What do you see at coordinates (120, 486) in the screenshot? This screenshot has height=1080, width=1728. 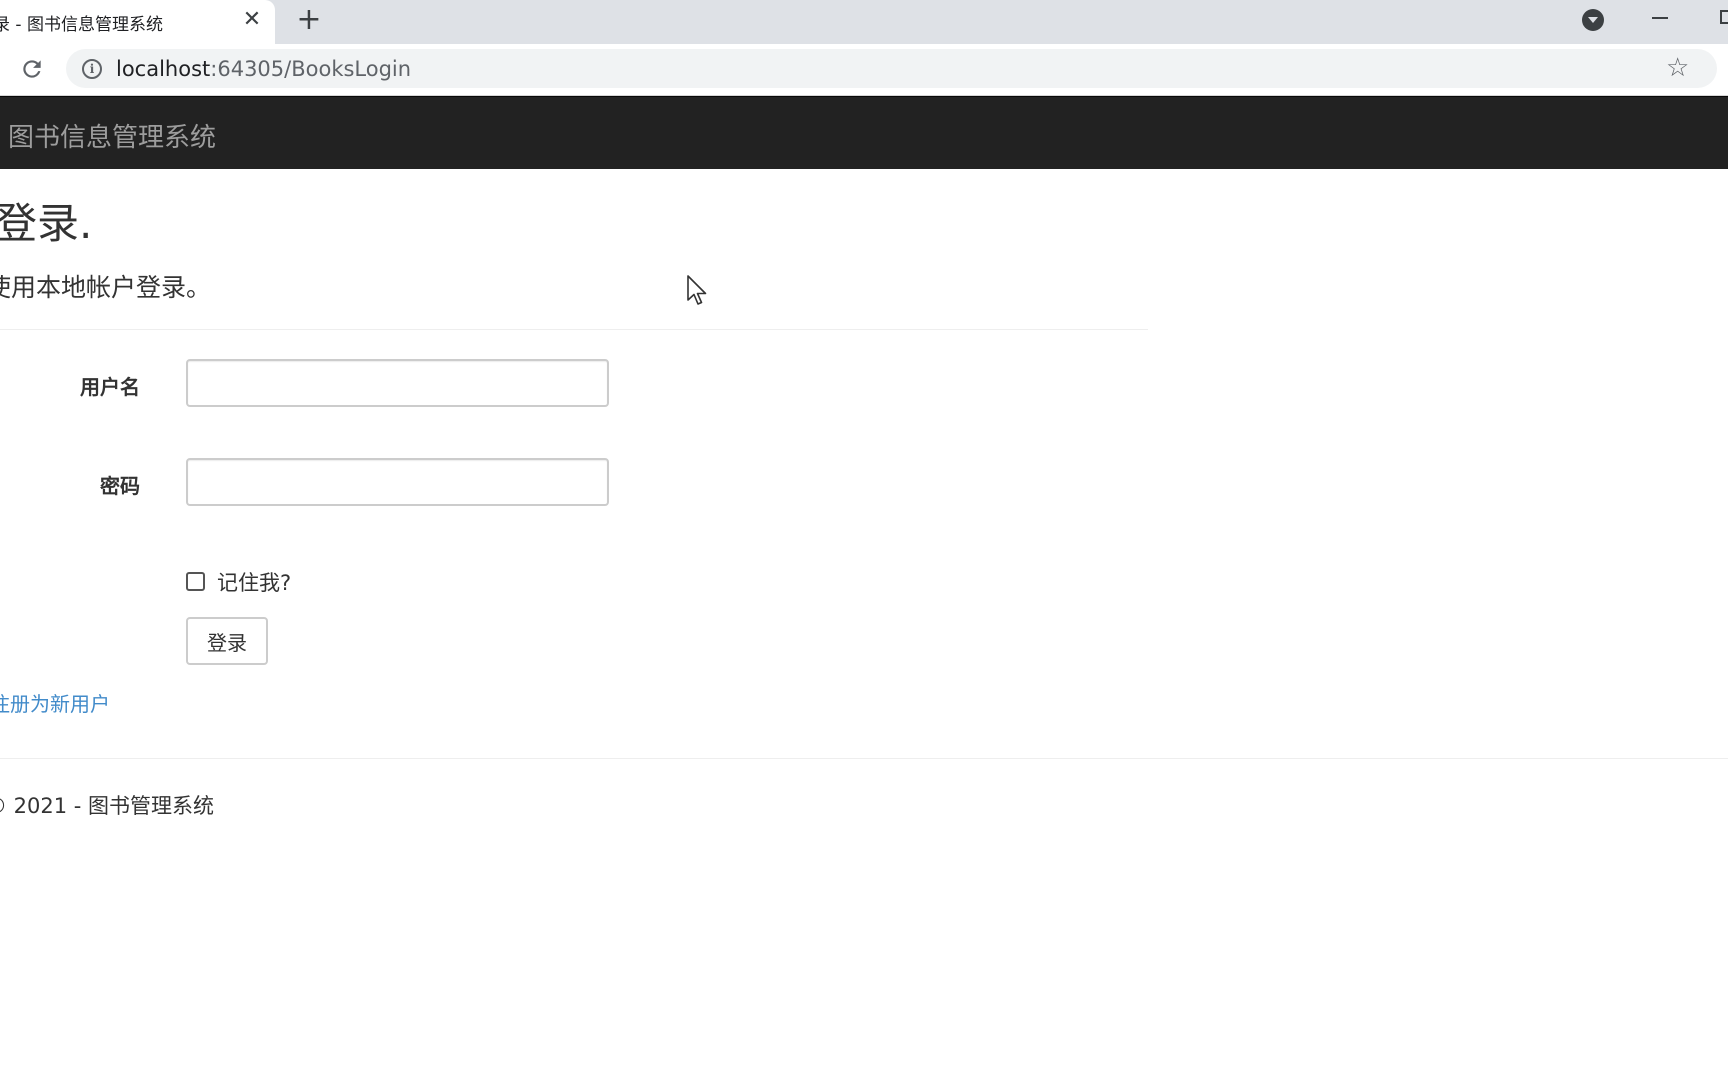 I see `password-label: 密码` at bounding box center [120, 486].